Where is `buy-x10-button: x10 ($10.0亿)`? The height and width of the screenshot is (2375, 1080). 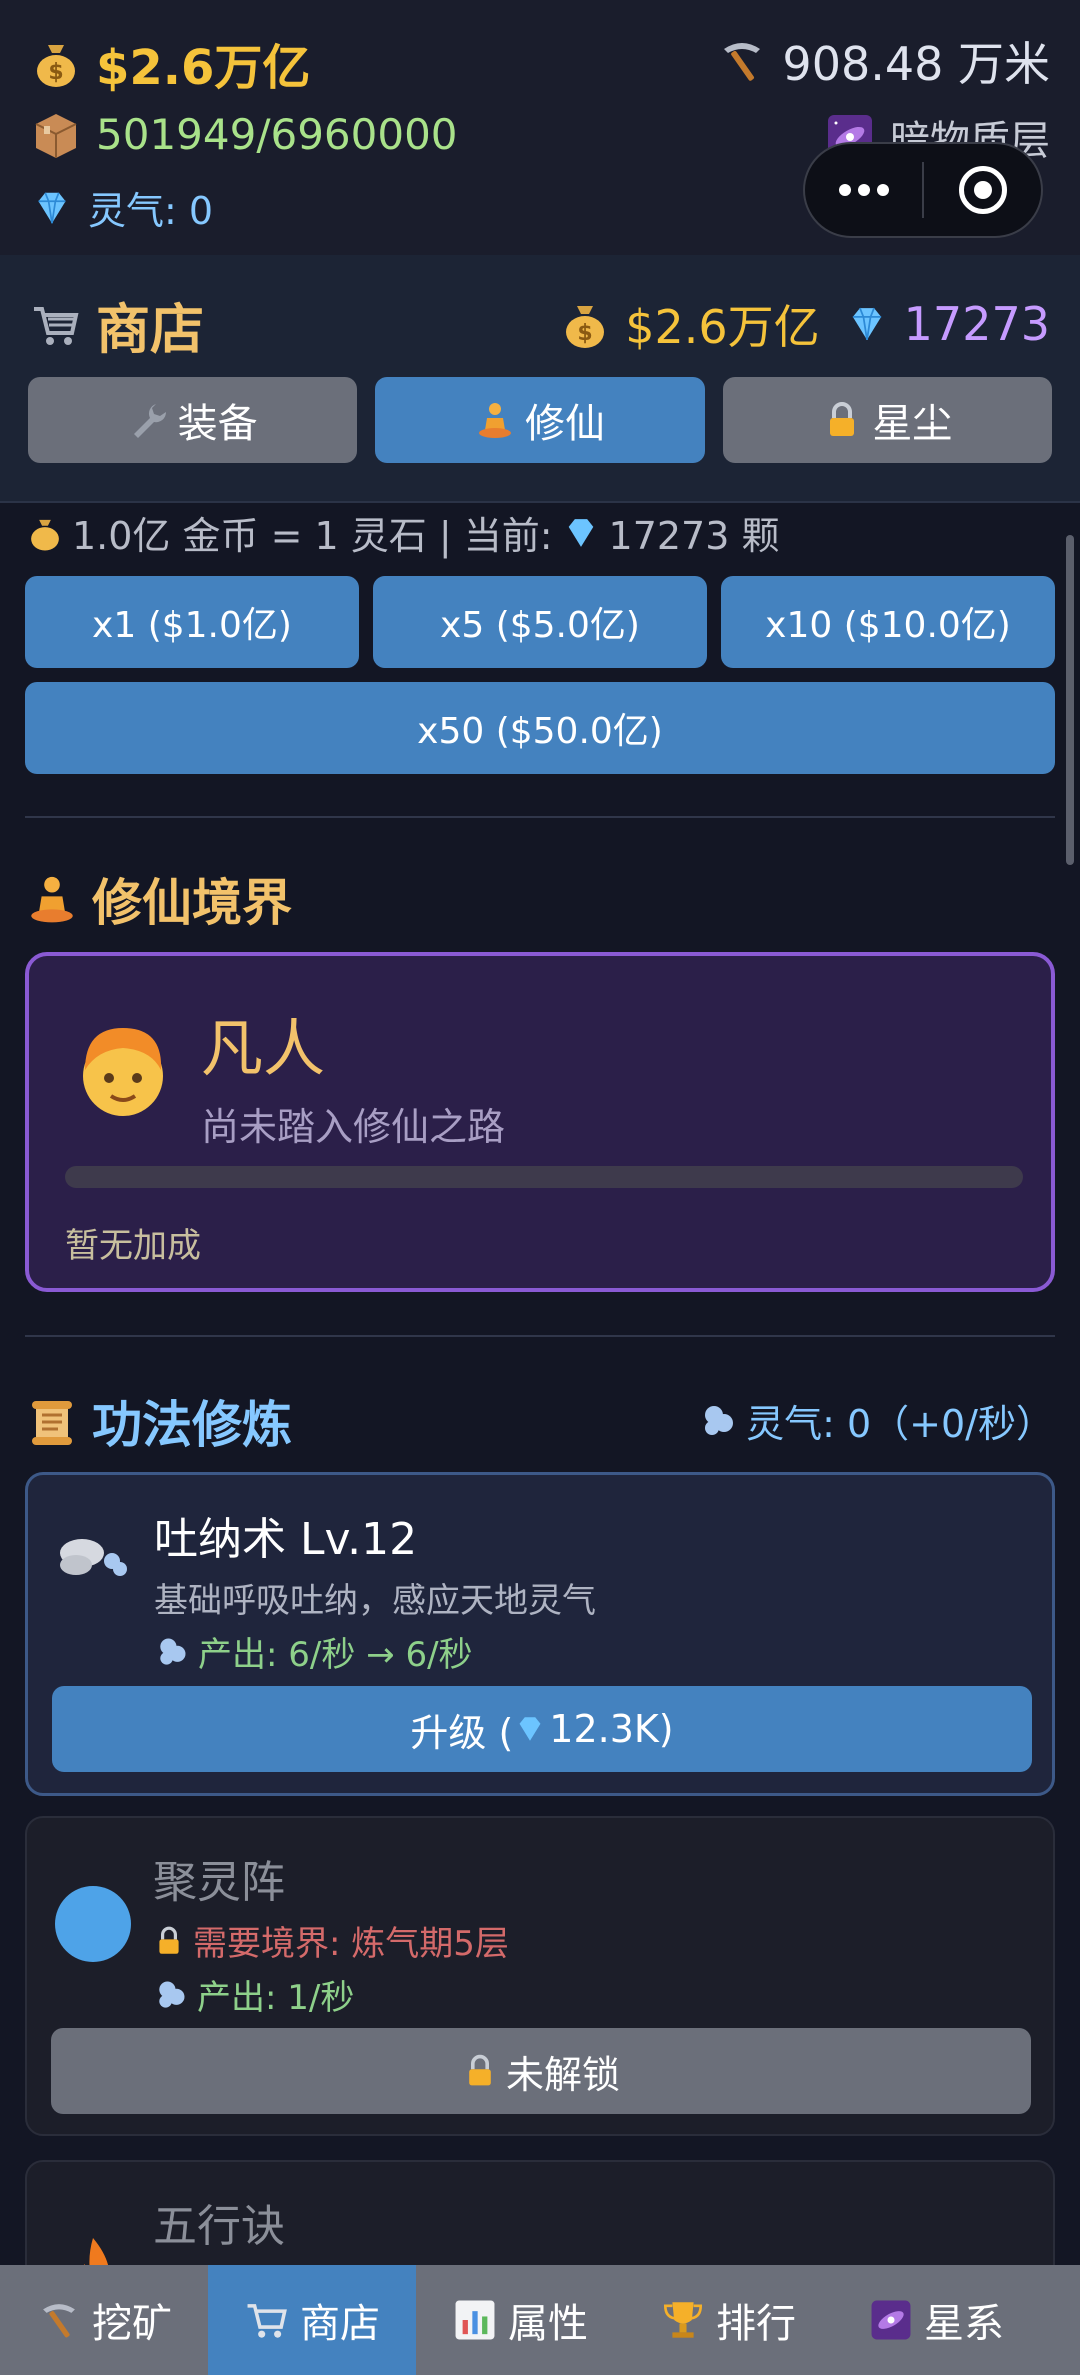 buy-x10-button: x10 ($10.0亿) is located at coordinates (888, 622).